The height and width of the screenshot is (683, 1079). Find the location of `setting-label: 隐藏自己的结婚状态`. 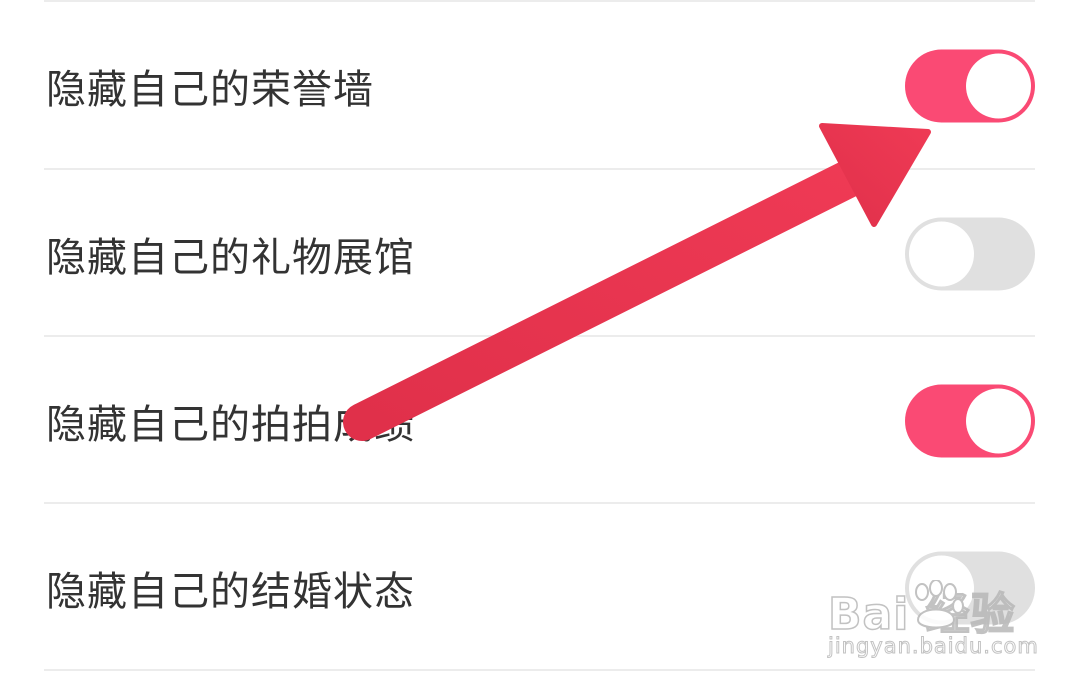

setting-label: 隐藏自己的结婚状态 is located at coordinates (230, 591).